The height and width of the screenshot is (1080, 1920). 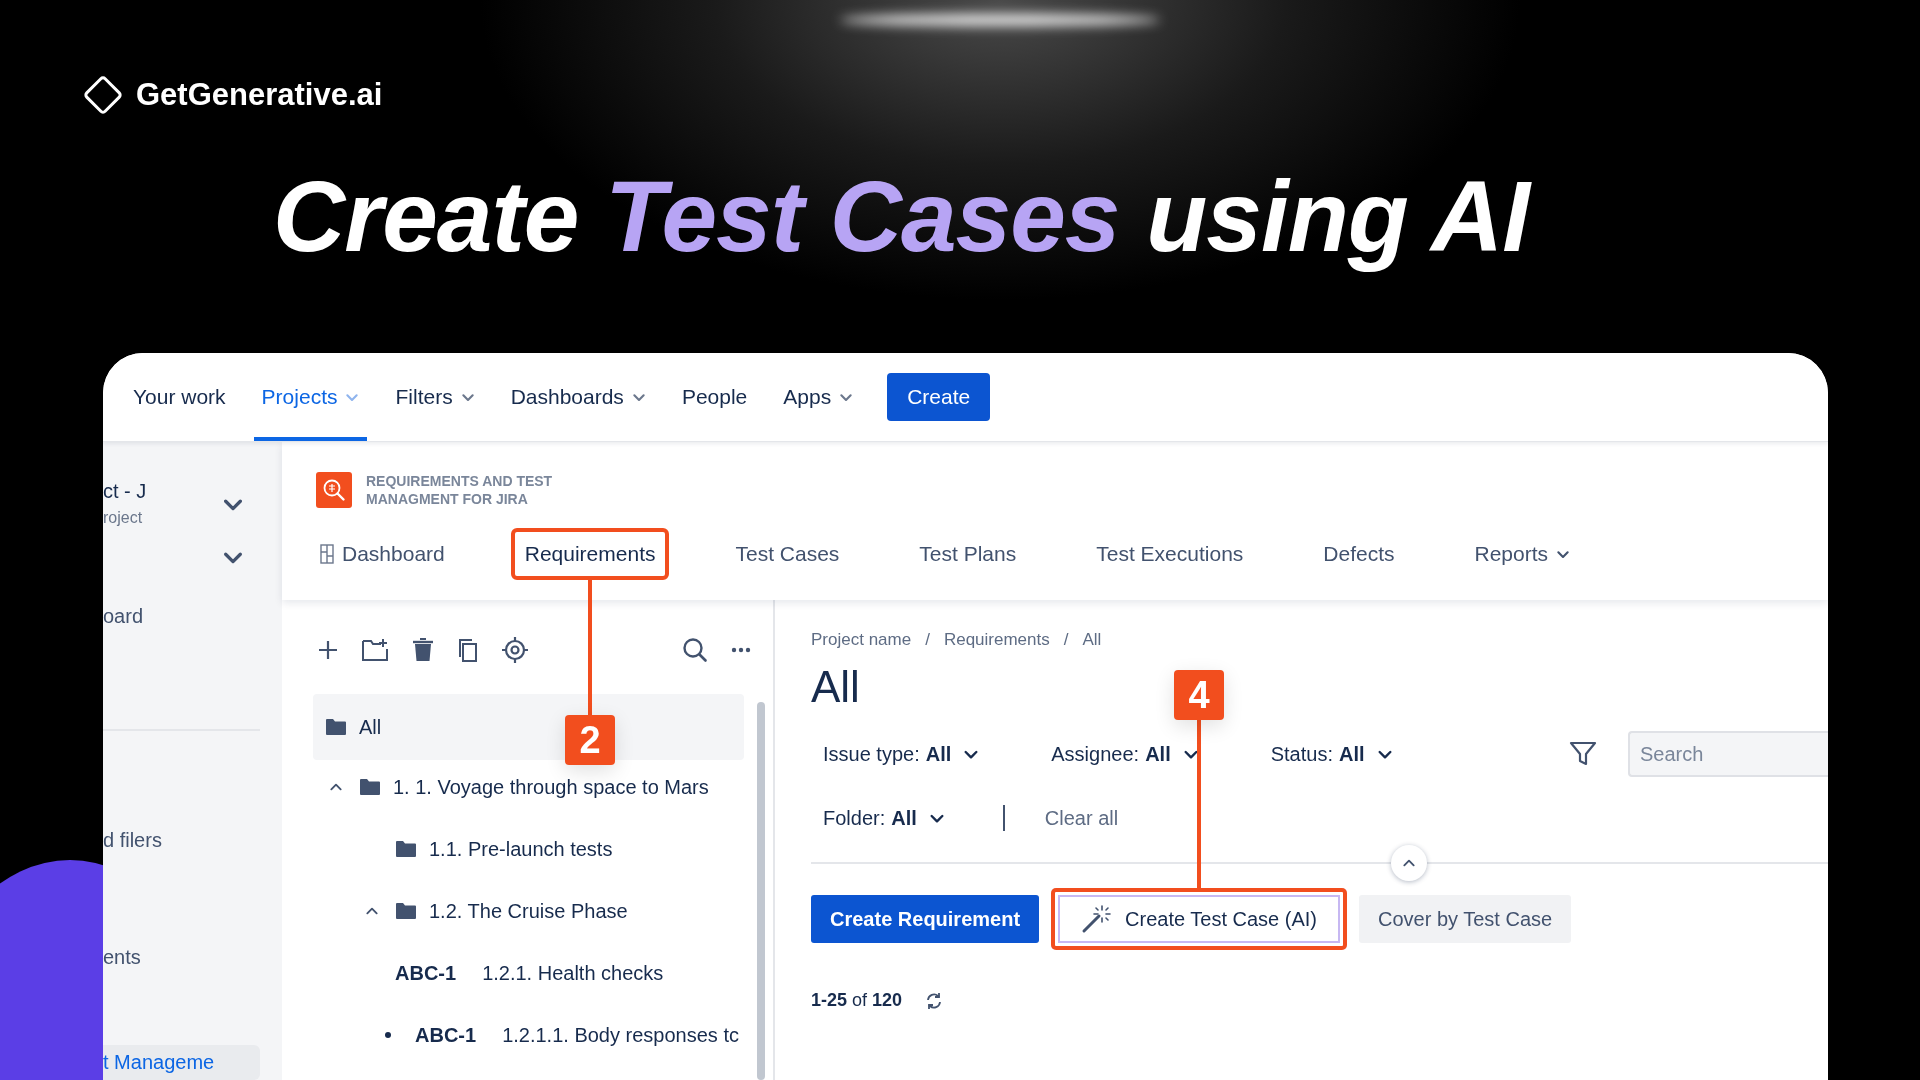 What do you see at coordinates (382, 554) in the screenshot?
I see `tab: Dashboard` at bounding box center [382, 554].